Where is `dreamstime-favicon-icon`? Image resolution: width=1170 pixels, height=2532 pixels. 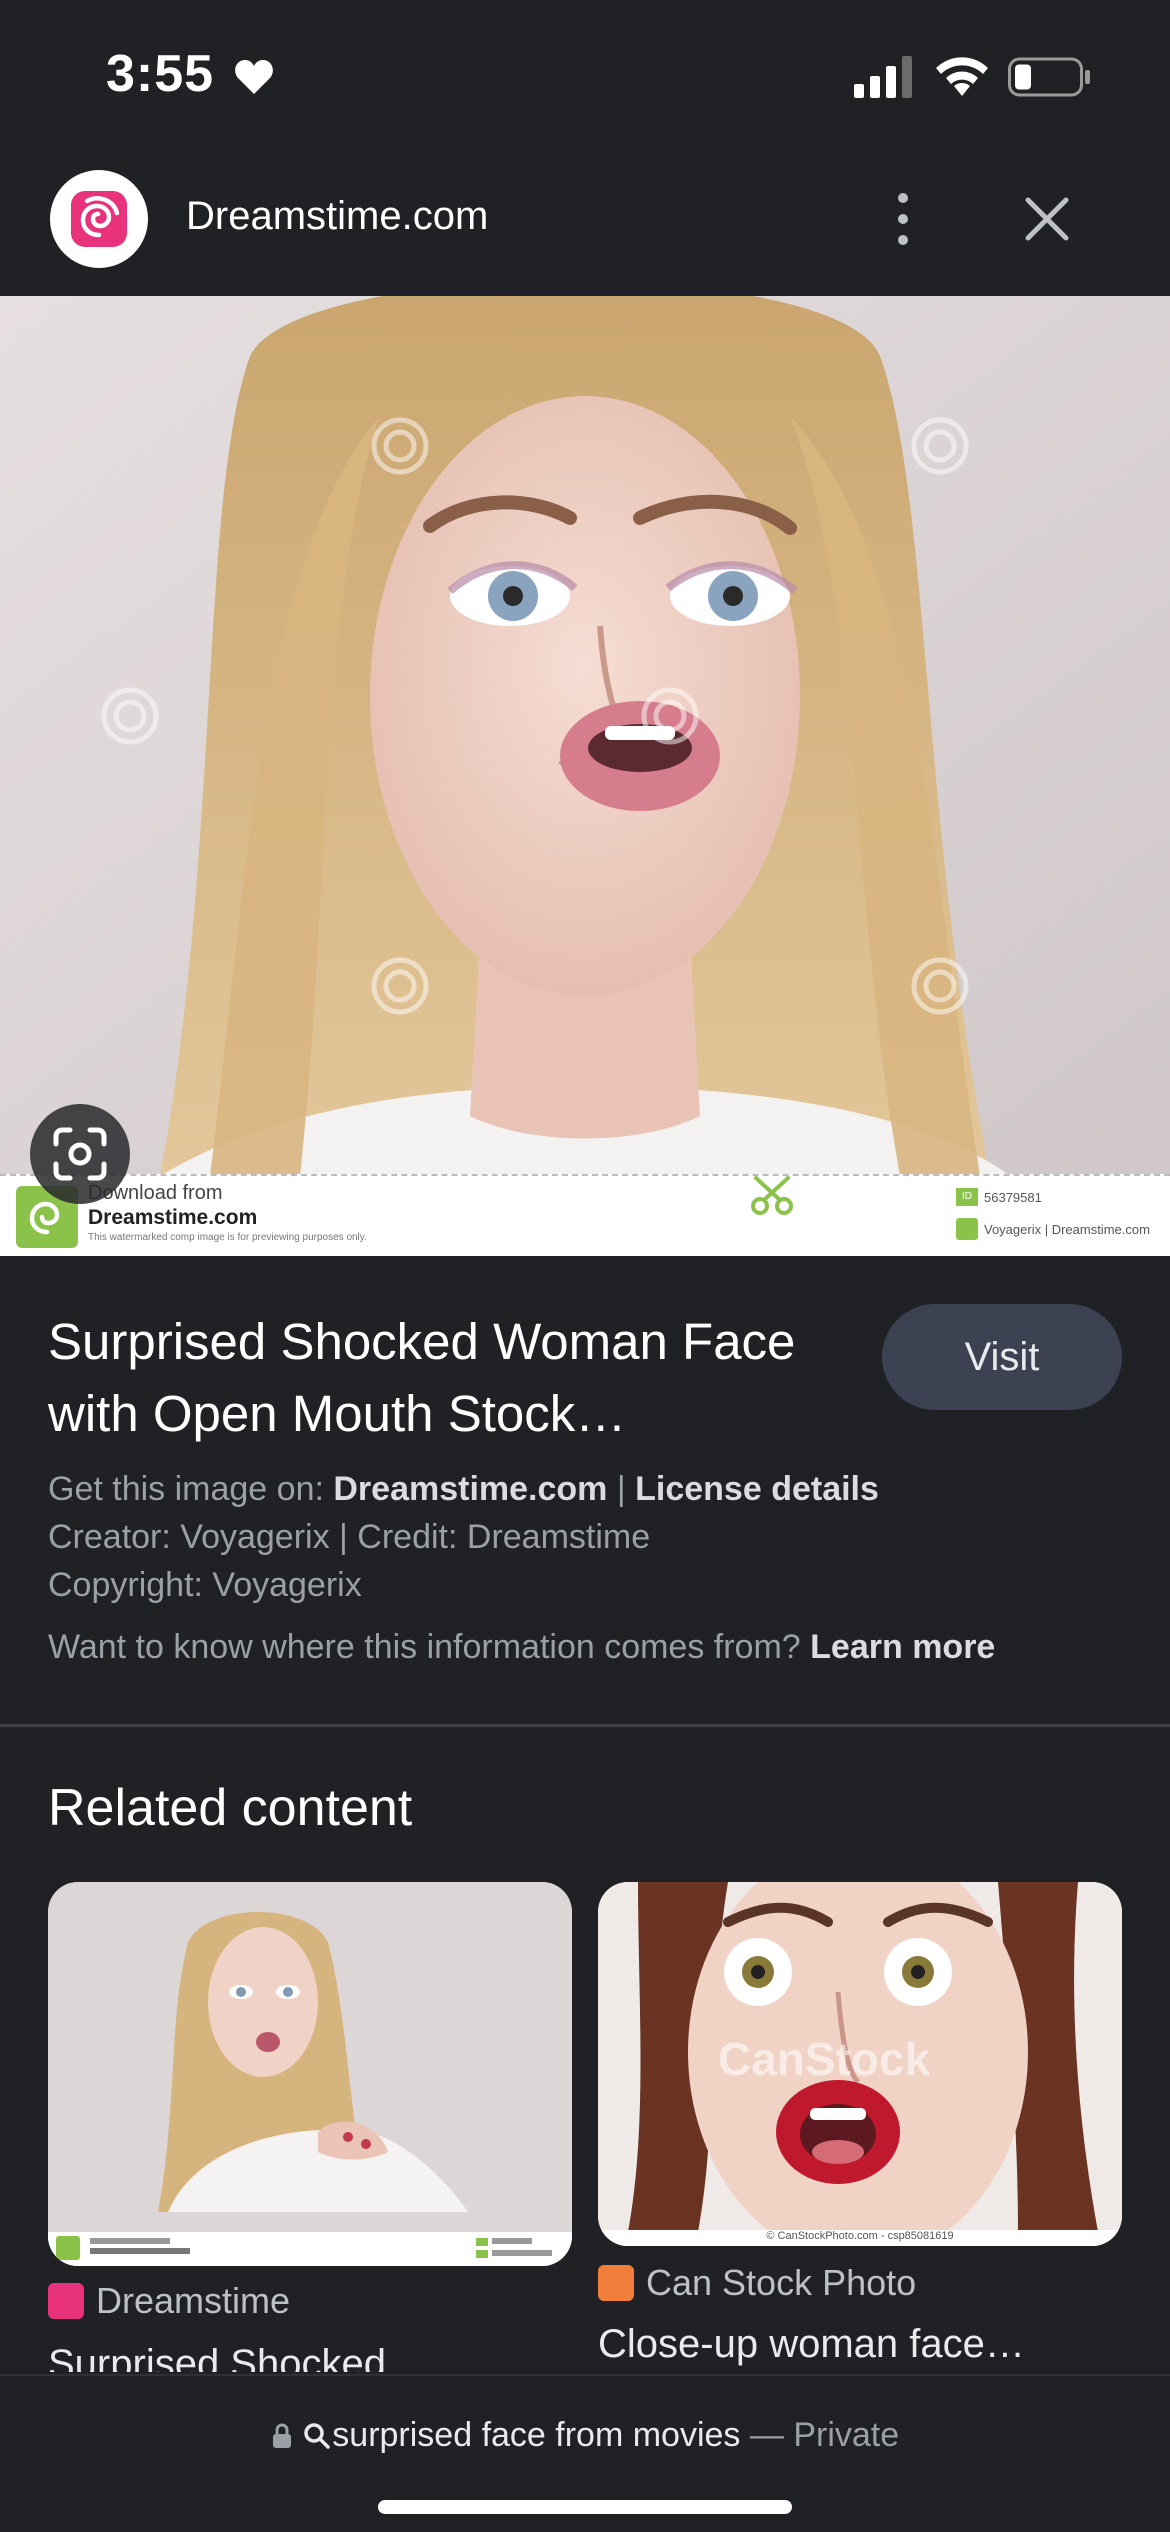
dreamstime-favicon-icon is located at coordinates (66, 2301).